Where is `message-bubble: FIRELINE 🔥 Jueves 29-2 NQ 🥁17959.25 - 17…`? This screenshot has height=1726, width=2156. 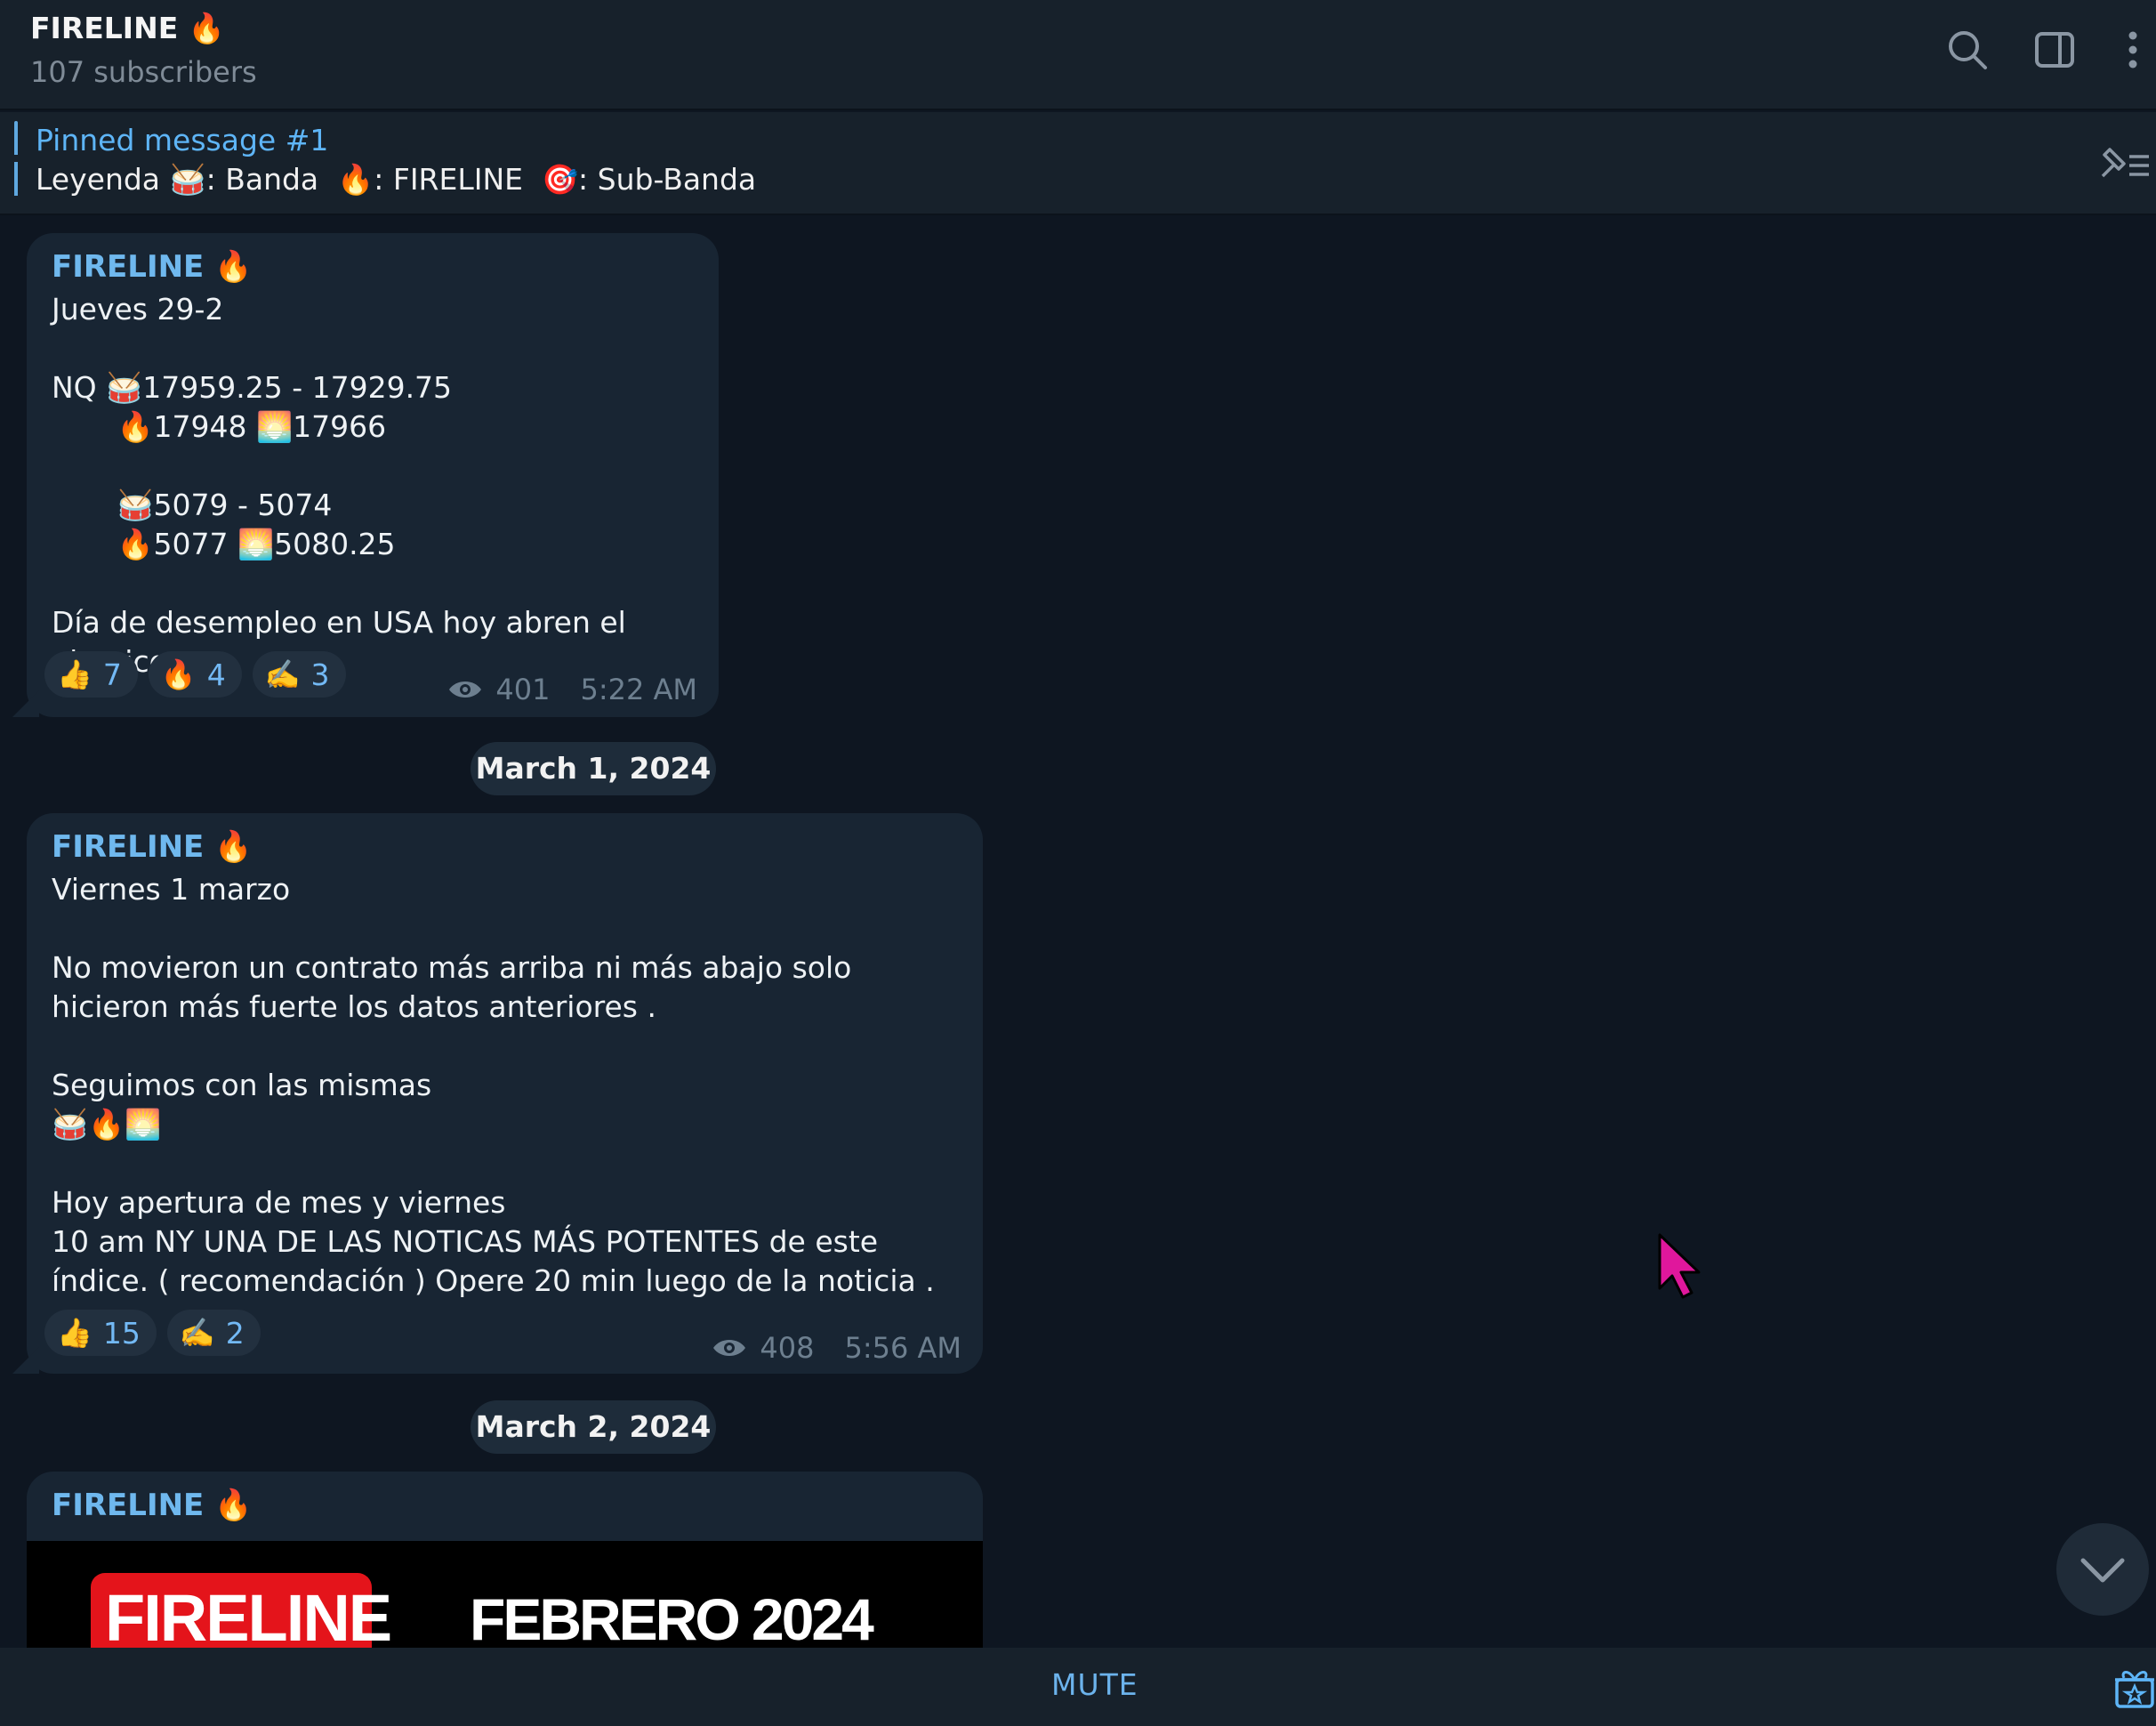
message-bubble: FIRELINE 🔥 Jueves 29-2 NQ 🥁17959.25 - 17… is located at coordinates (366, 475).